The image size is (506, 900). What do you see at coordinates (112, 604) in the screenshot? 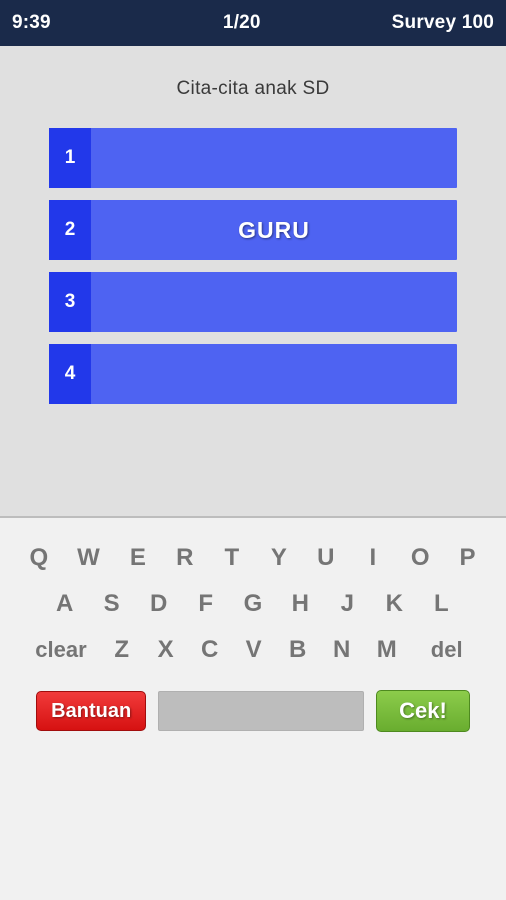
I see `key-s: S` at bounding box center [112, 604].